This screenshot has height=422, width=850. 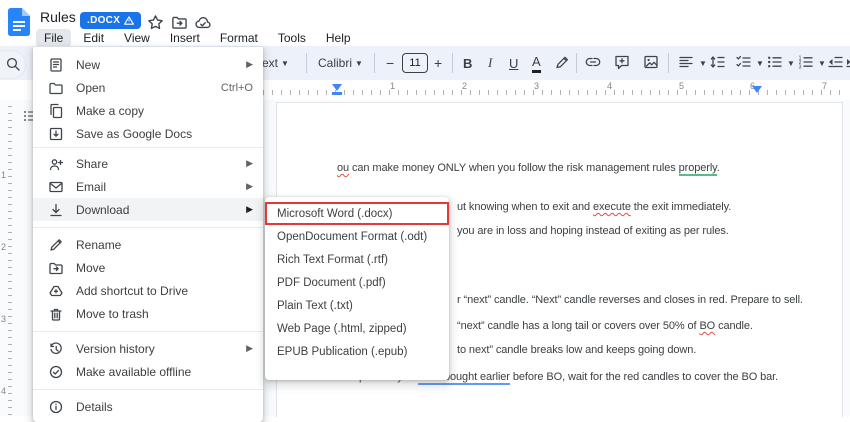 What do you see at coordinates (56, 349) in the screenshot?
I see `version-history-icon` at bounding box center [56, 349].